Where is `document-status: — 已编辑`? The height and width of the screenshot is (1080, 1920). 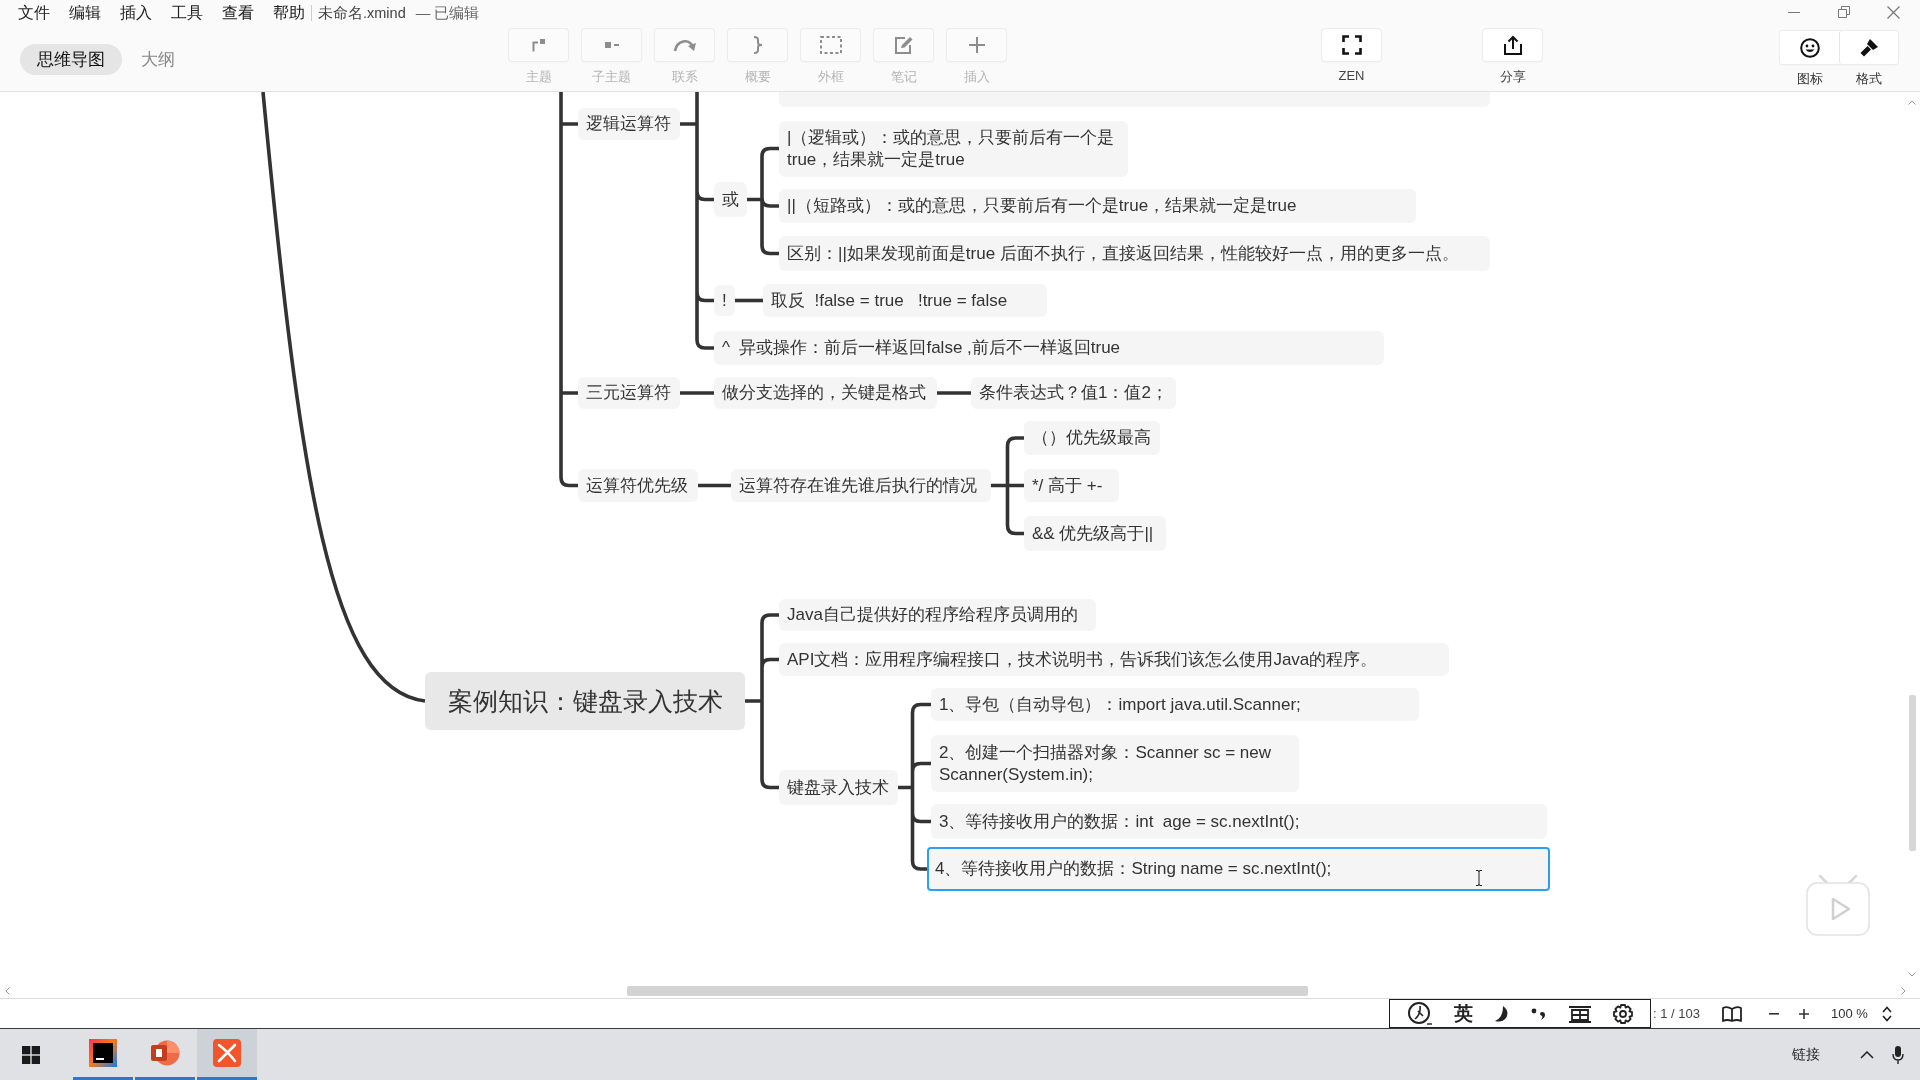
document-status: — 已编辑 is located at coordinates (447, 13).